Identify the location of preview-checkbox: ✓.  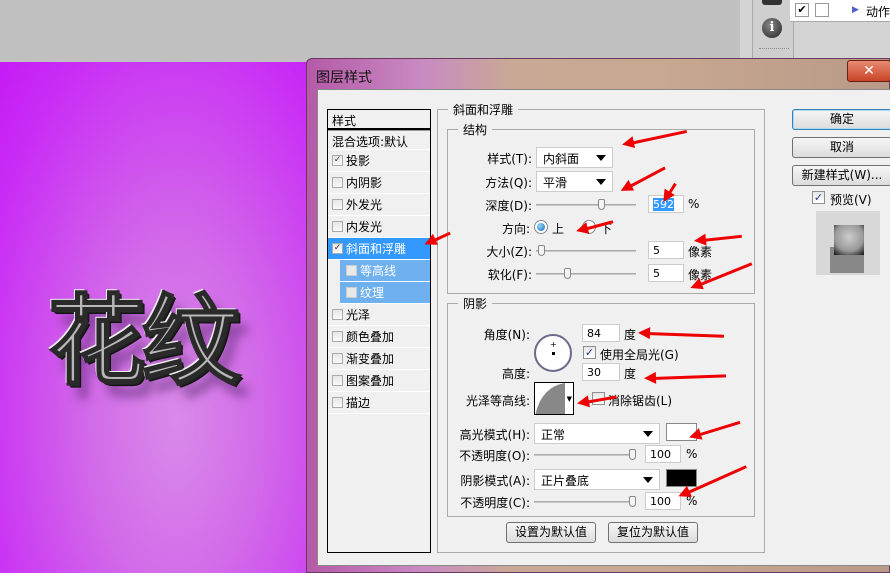
(818, 197).